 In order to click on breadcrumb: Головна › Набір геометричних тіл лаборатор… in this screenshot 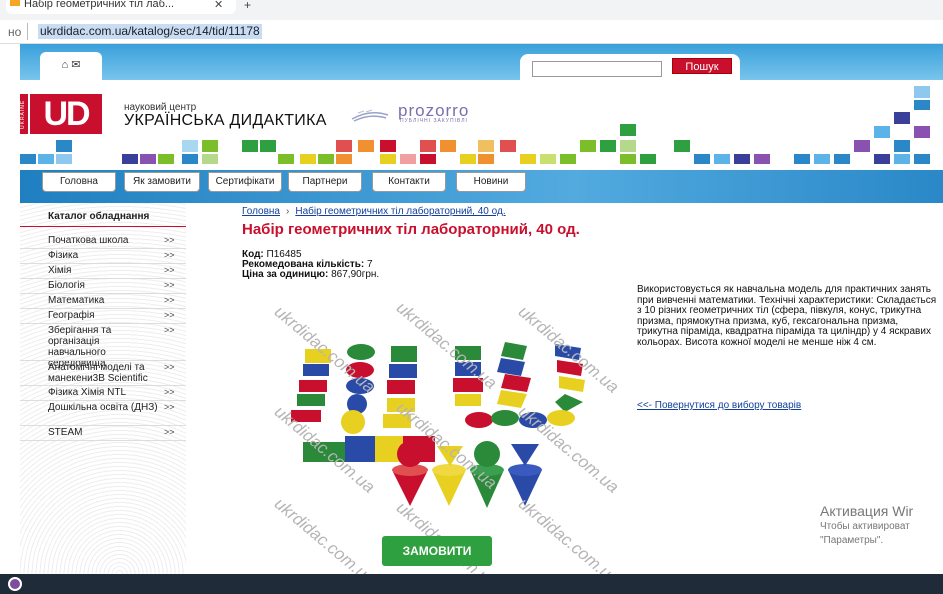, I will do `click(374, 211)`.